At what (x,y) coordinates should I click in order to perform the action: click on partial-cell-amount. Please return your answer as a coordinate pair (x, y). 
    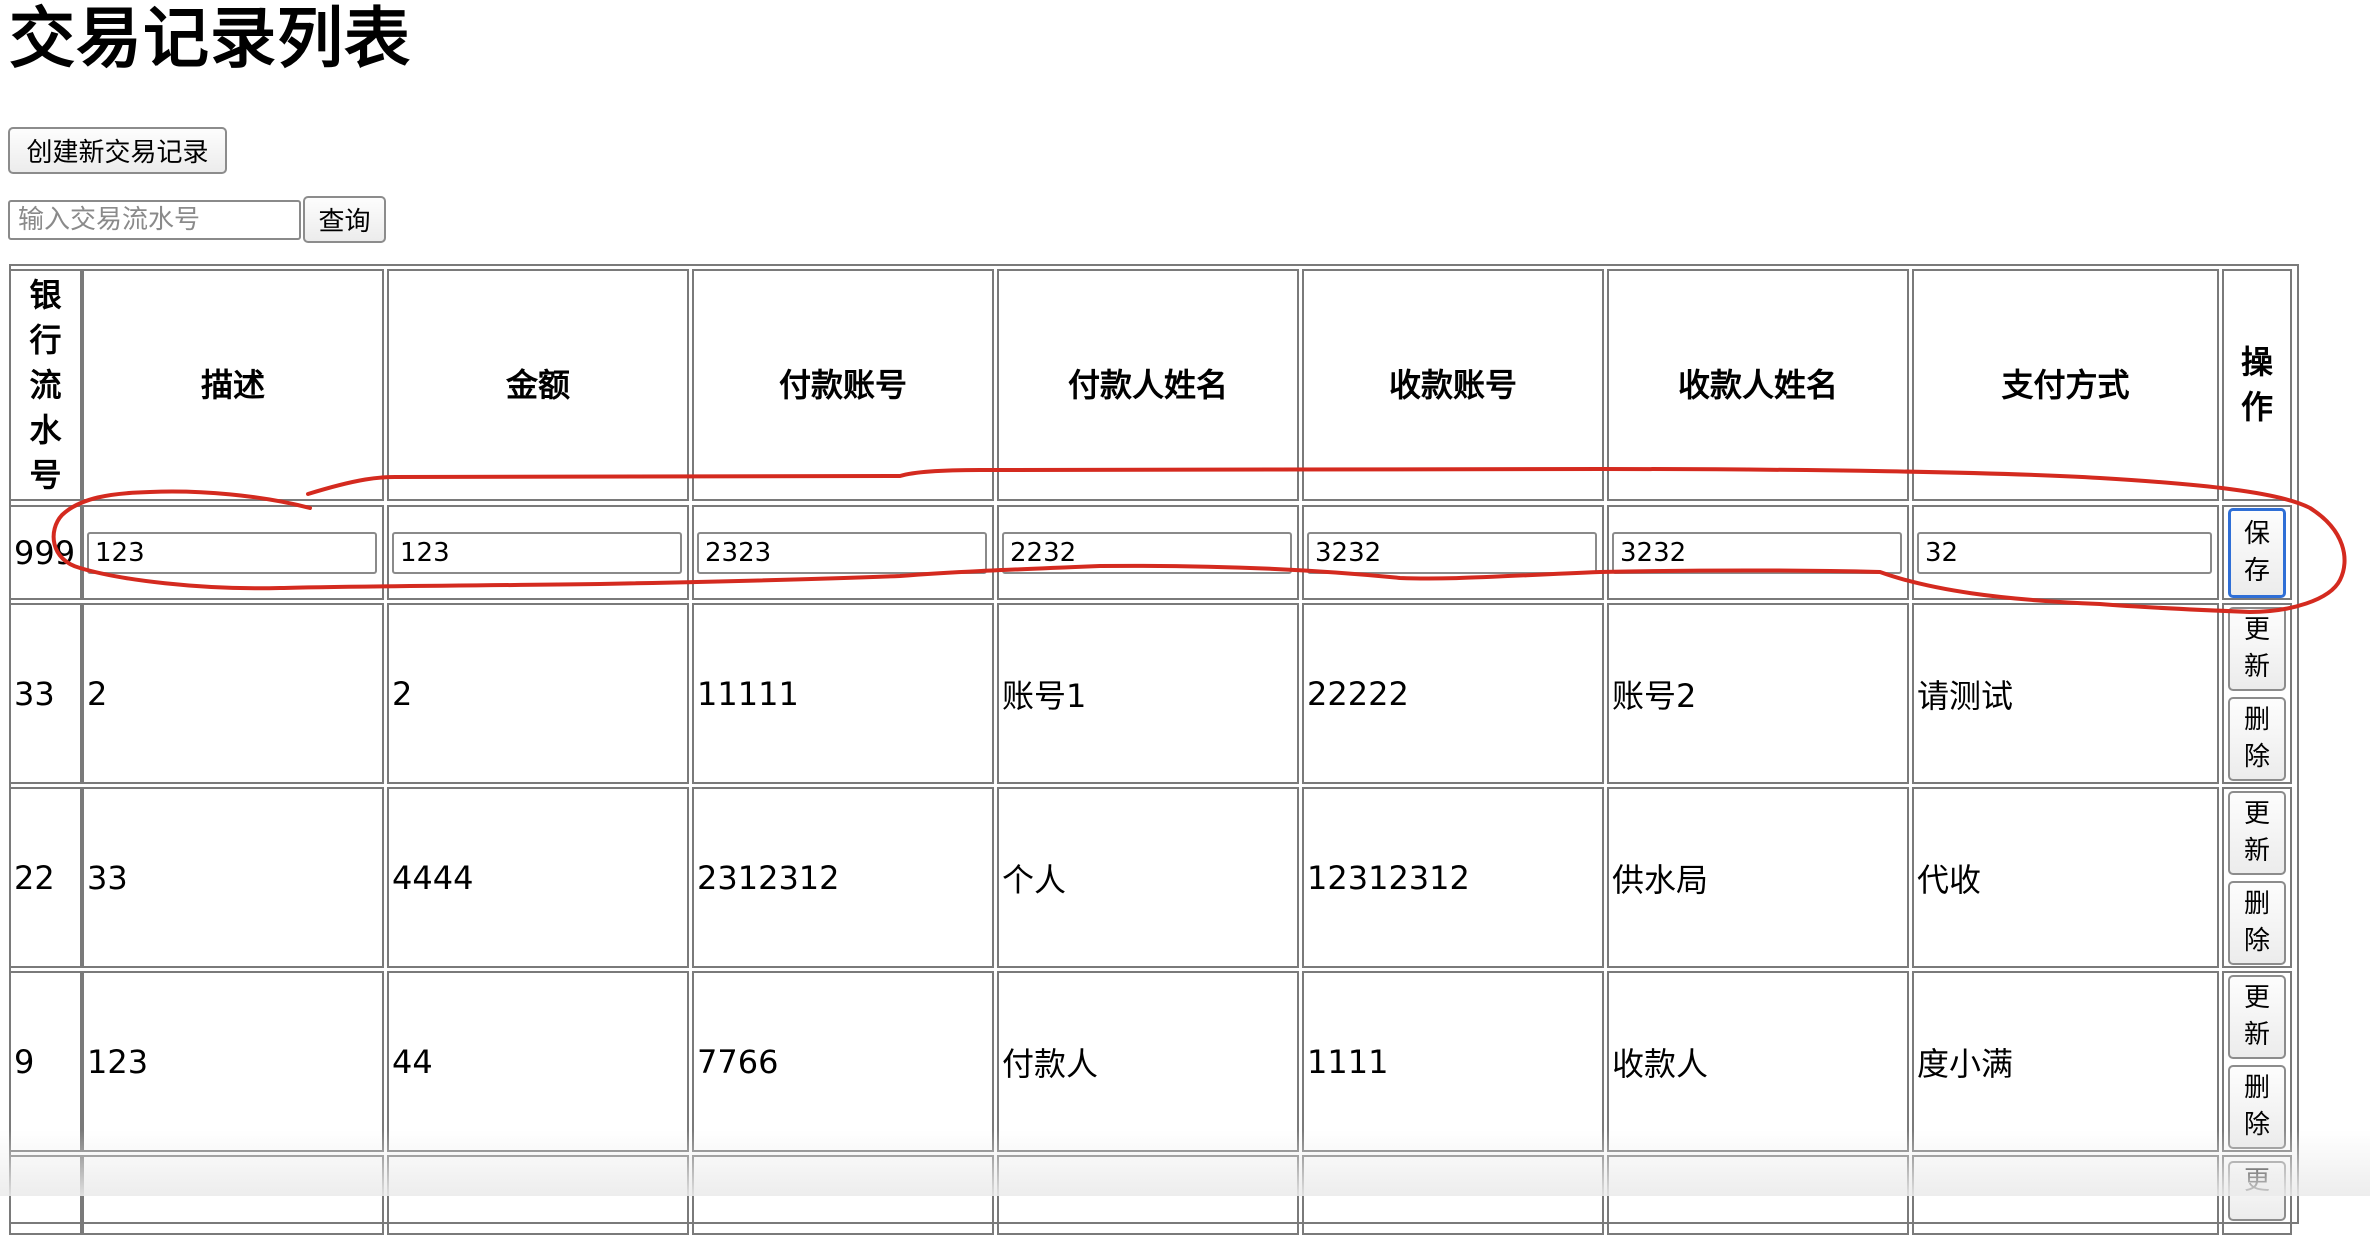
    Looking at the image, I should click on (538, 1195).